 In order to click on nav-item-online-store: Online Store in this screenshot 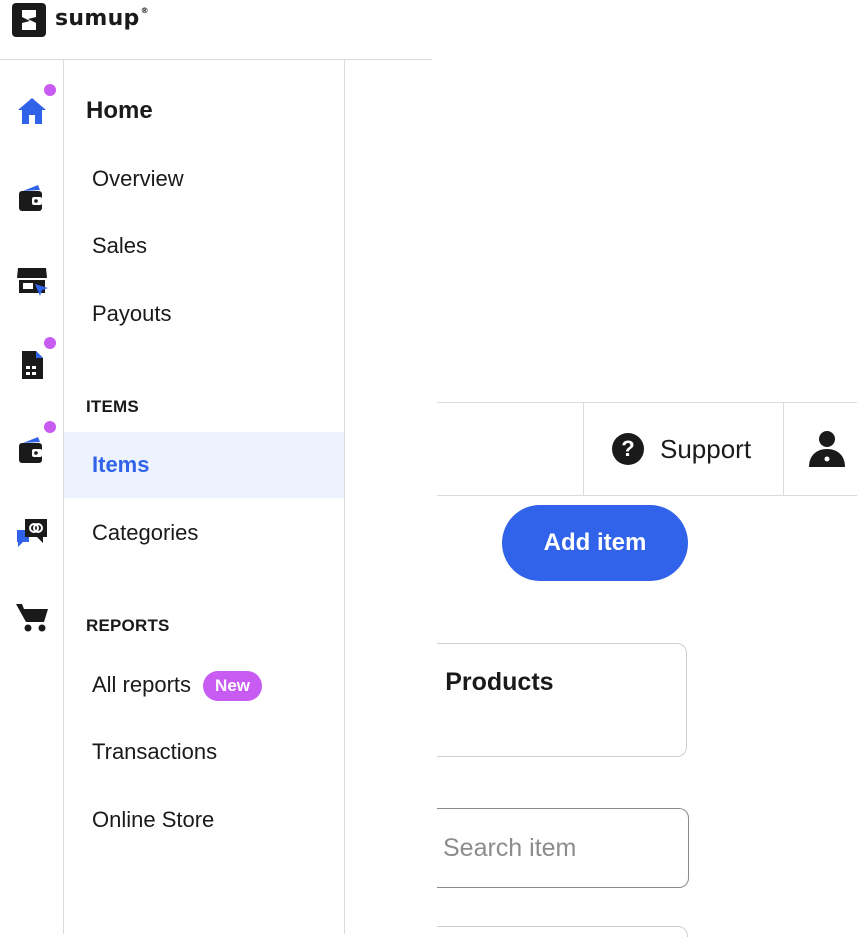, I will do `click(204, 820)`.